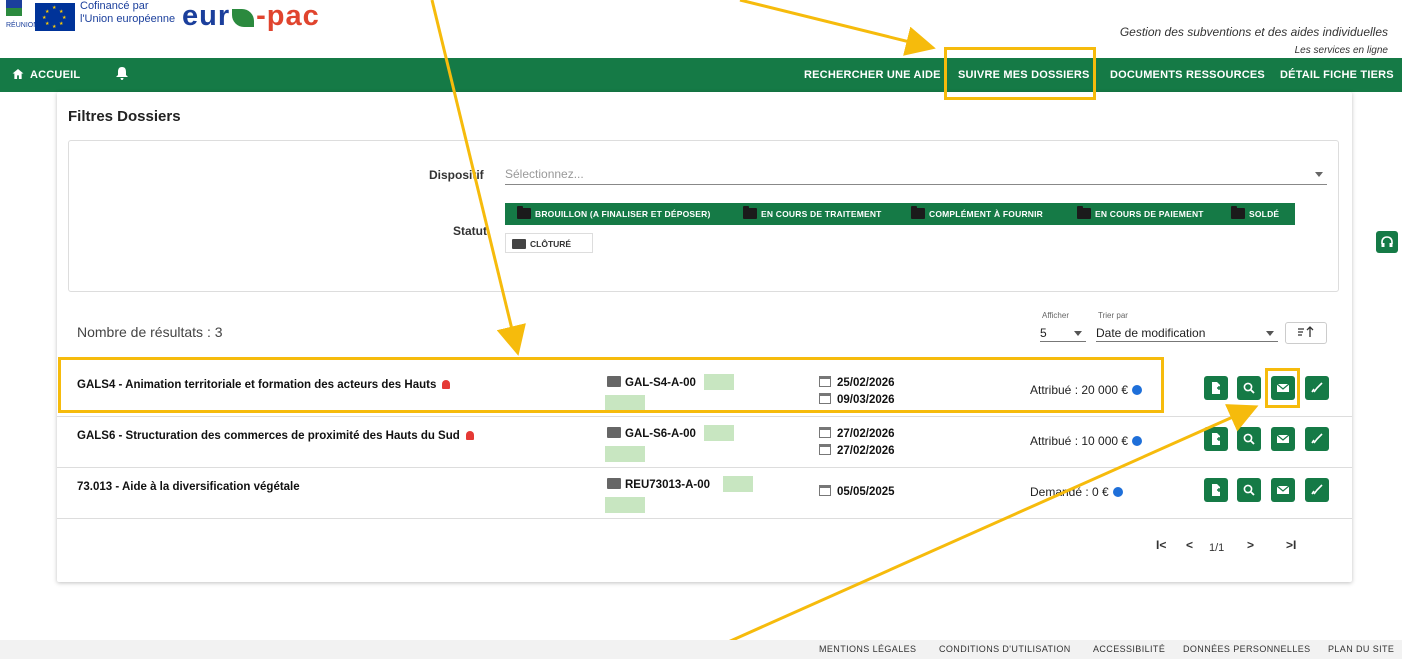 This screenshot has width=1402, height=659. I want to click on date-depot: 27/02/2026, so click(857, 433).